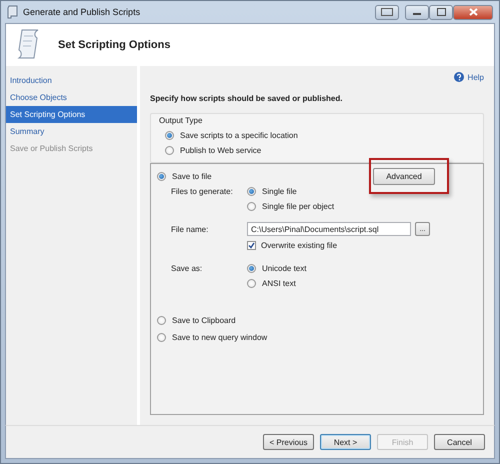  What do you see at coordinates (221, 150) in the screenshot?
I see `radio-label: Publish to Web service` at bounding box center [221, 150].